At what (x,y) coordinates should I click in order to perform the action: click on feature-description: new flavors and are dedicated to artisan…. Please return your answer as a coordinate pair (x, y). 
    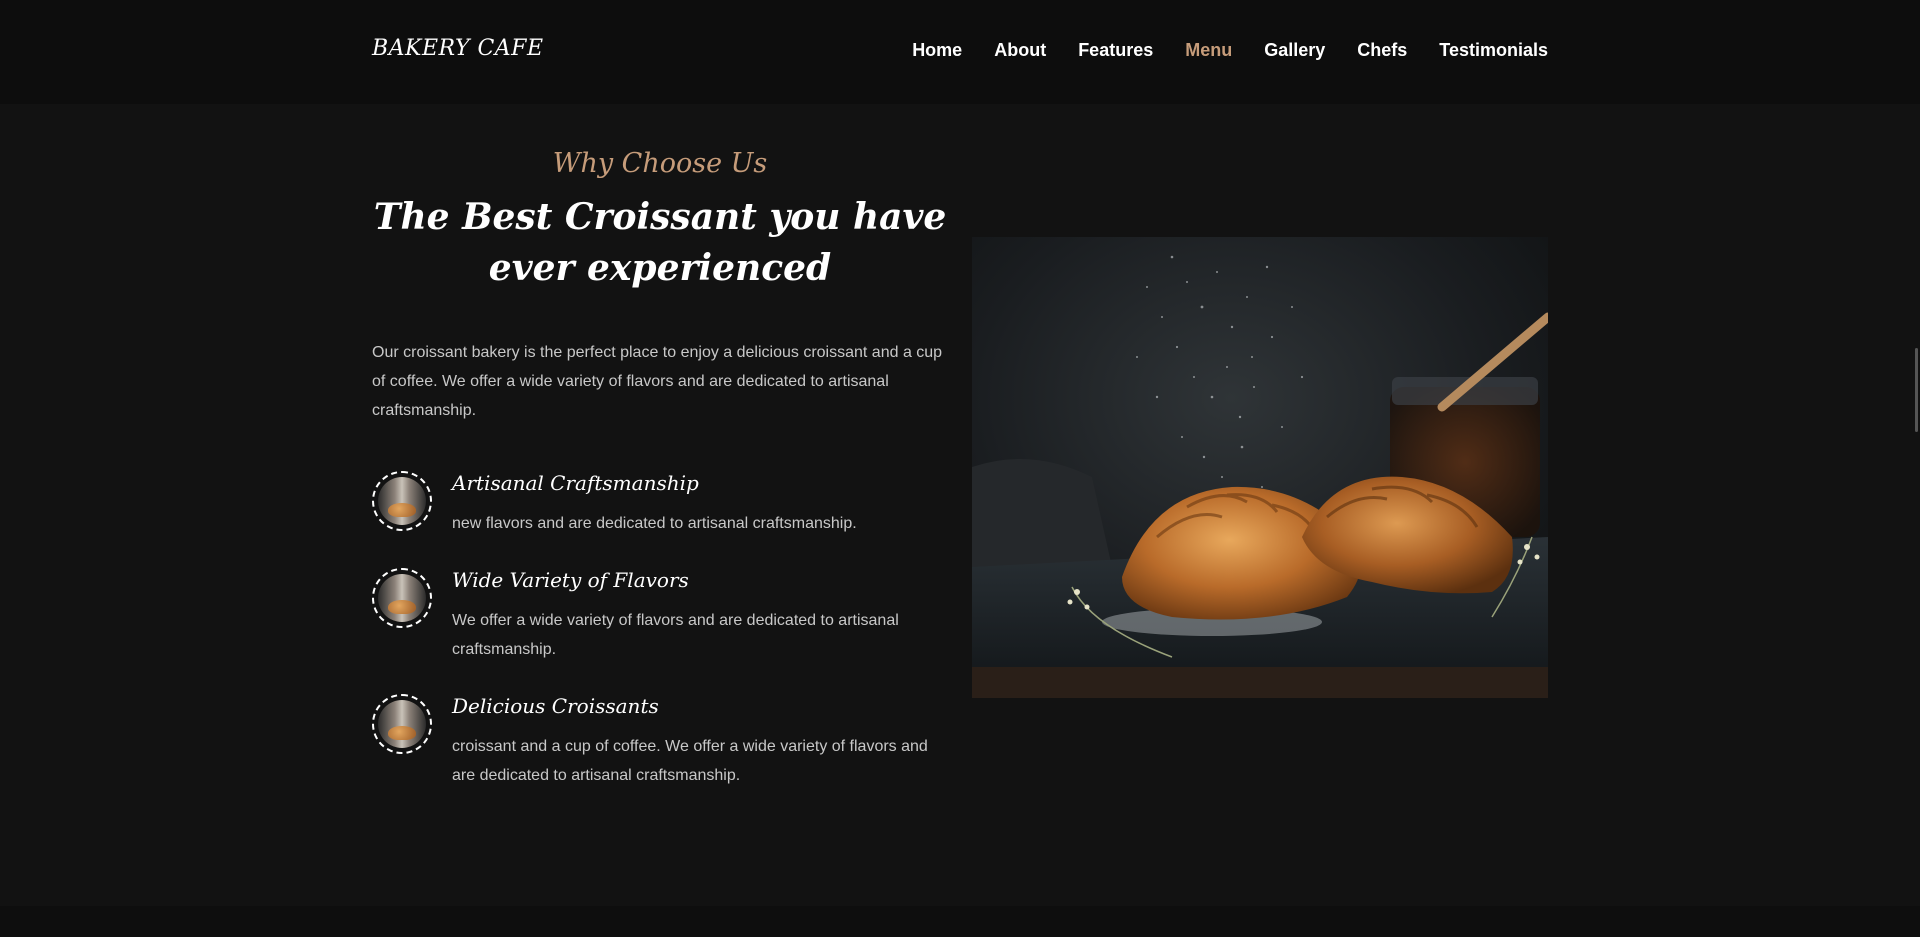
    Looking at the image, I should click on (654, 523).